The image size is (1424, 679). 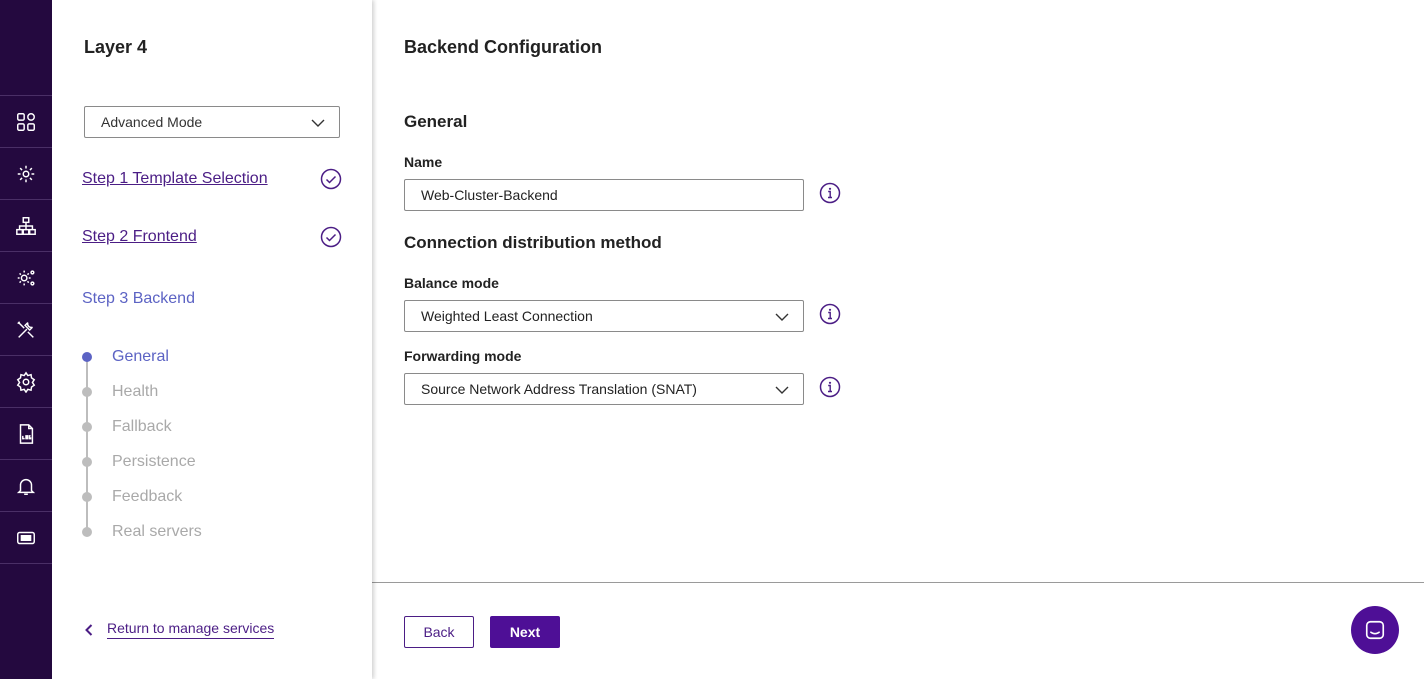 What do you see at coordinates (489, 195) in the screenshot?
I see `name-input-value: Web-Cluster-Backend` at bounding box center [489, 195].